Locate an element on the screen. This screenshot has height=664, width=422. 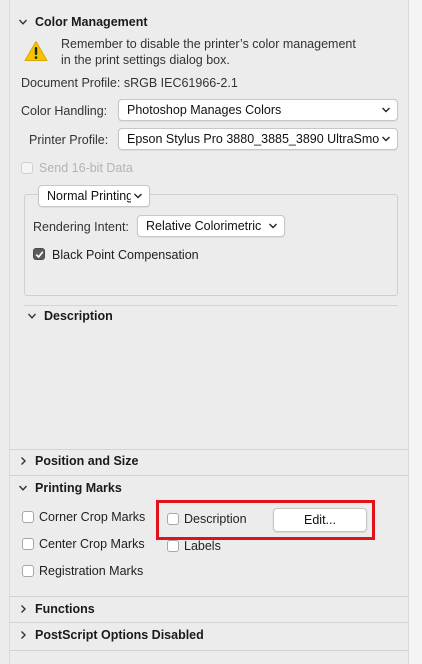
section-header-functions: Functions is located at coordinates (209, 609).